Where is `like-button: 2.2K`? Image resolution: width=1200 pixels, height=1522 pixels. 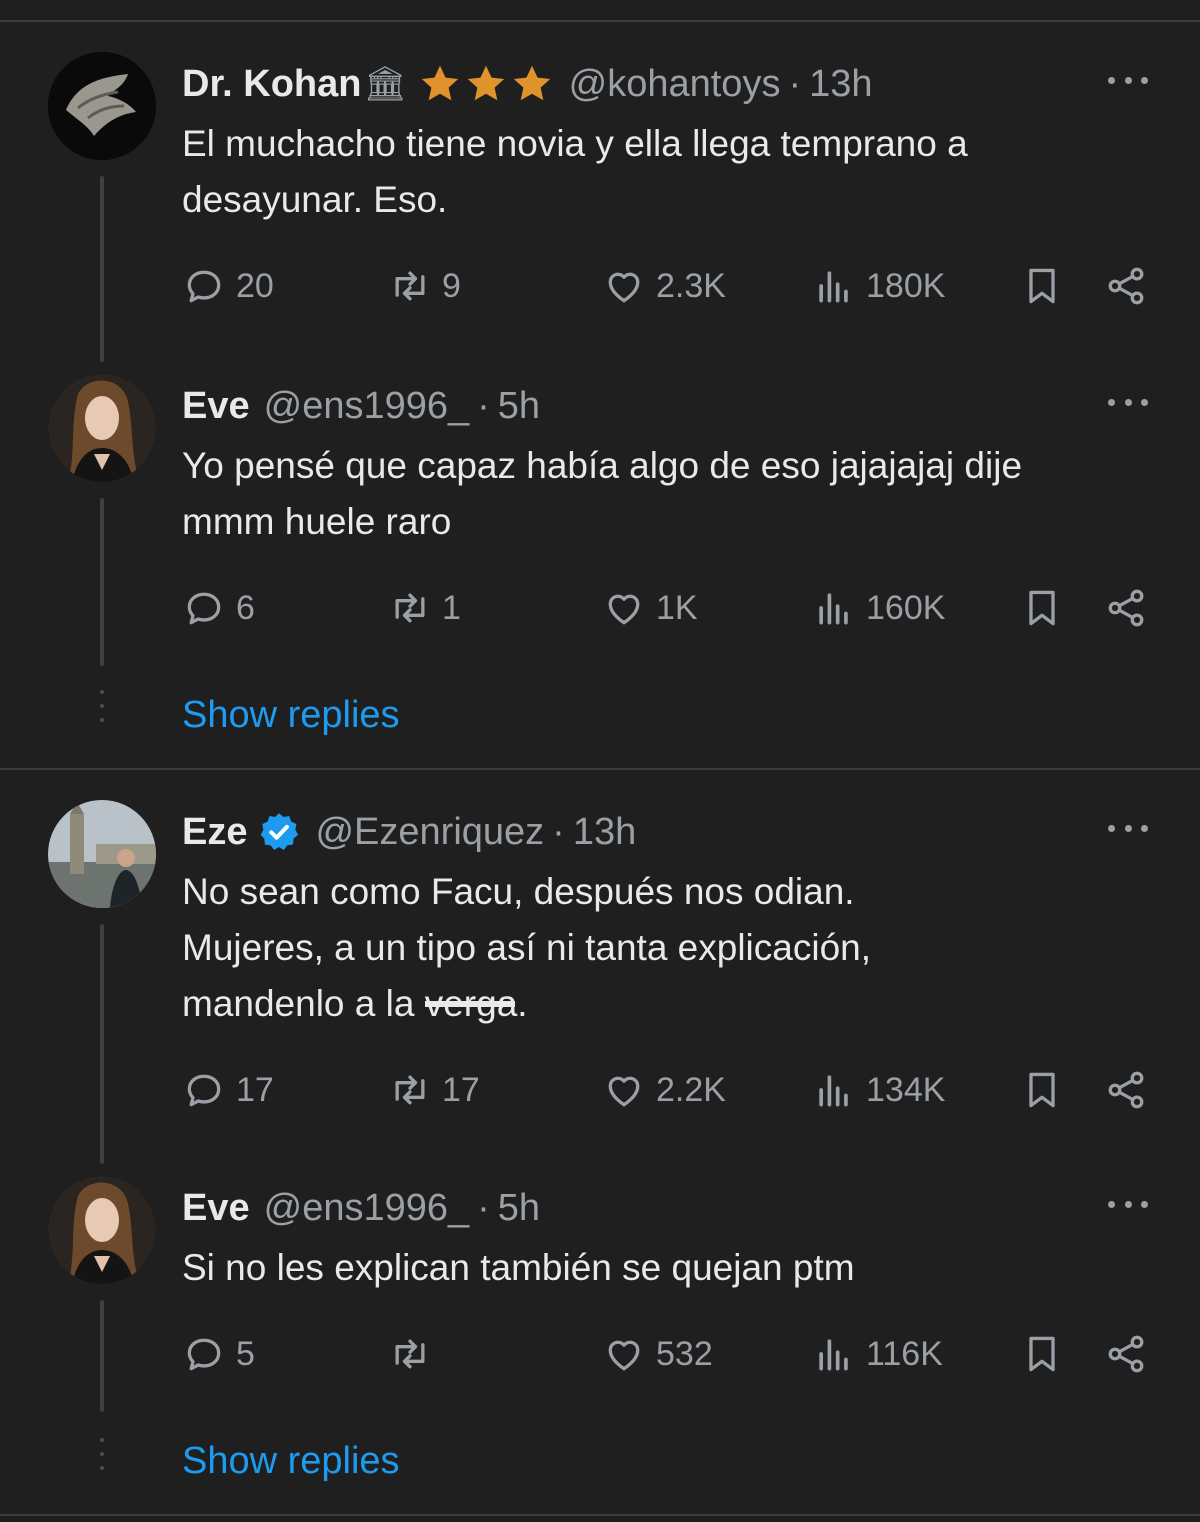 like-button: 2.2K is located at coordinates (664, 1090).